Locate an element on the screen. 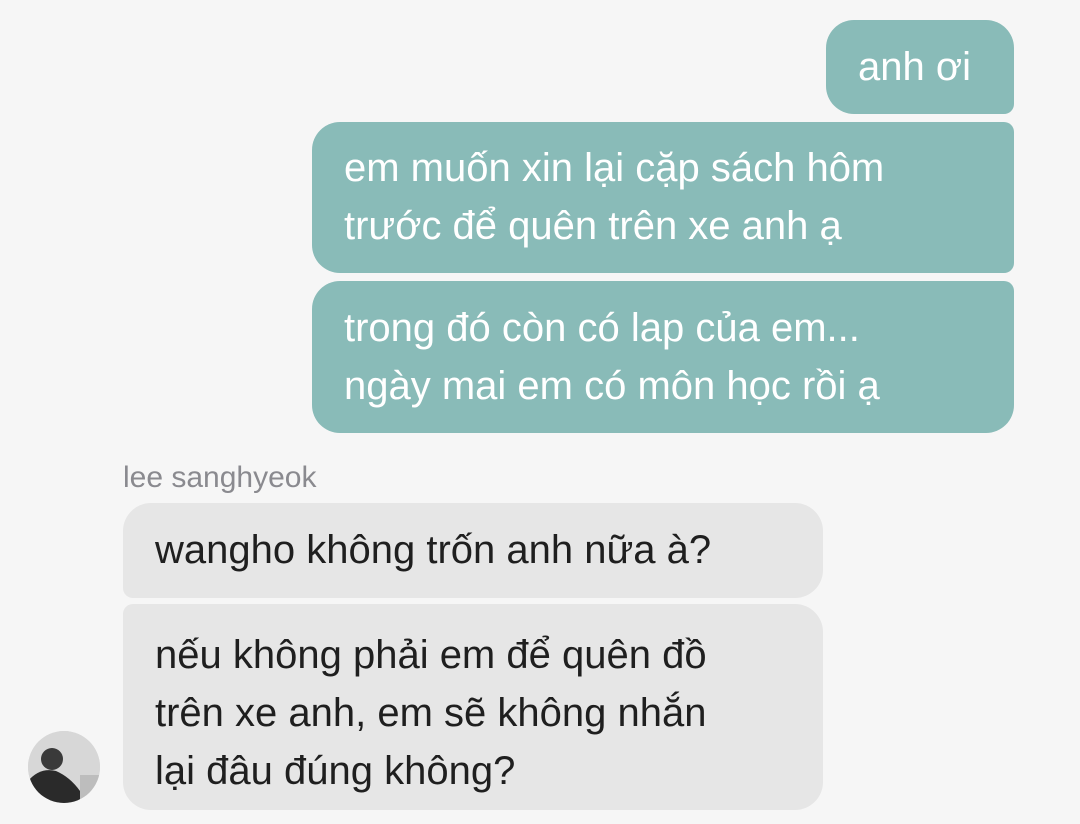 The image size is (1080, 824). avatar-image is located at coordinates (64, 767).